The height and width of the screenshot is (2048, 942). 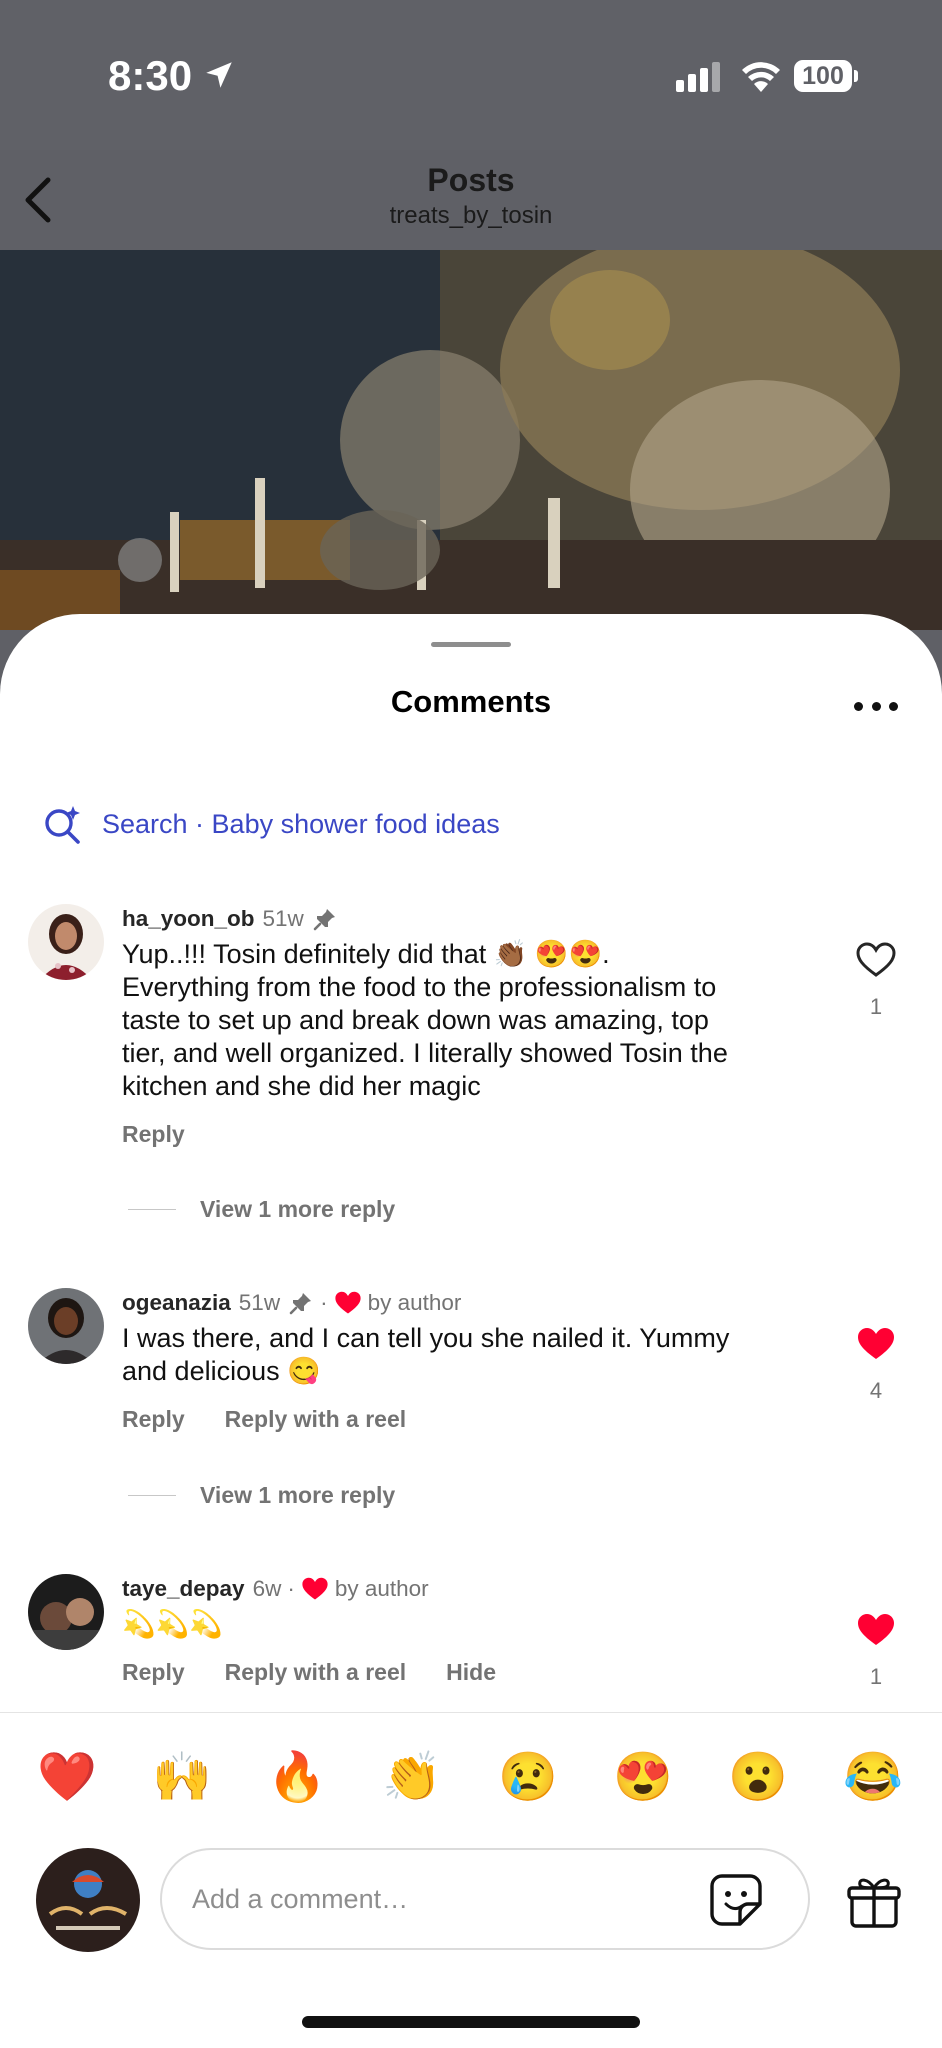 What do you see at coordinates (876, 960) in the screenshot?
I see `heart-outline-icon` at bounding box center [876, 960].